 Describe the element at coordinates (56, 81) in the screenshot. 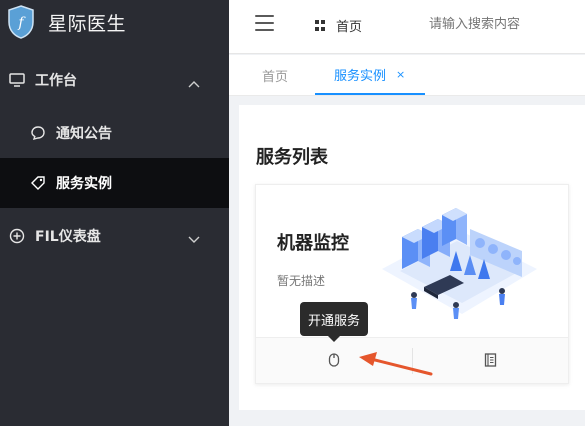

I see `sidebar-item-label: 工作台` at that location.